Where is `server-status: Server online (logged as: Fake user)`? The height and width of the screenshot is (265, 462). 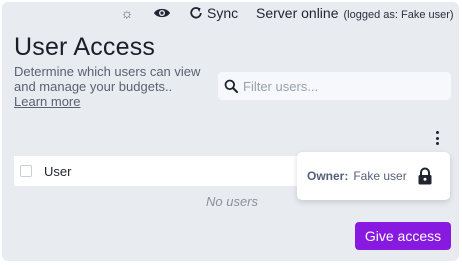 server-status: Server online (logged as: Fake user) is located at coordinates (355, 13).